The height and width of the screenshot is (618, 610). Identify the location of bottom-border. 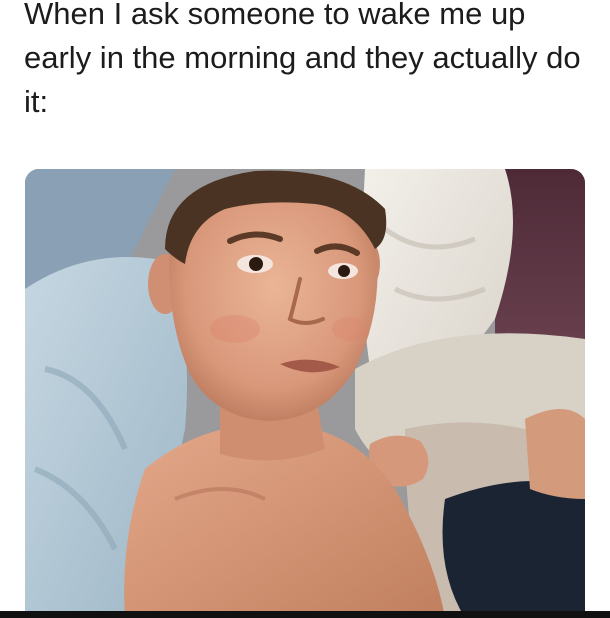
(305, 614).